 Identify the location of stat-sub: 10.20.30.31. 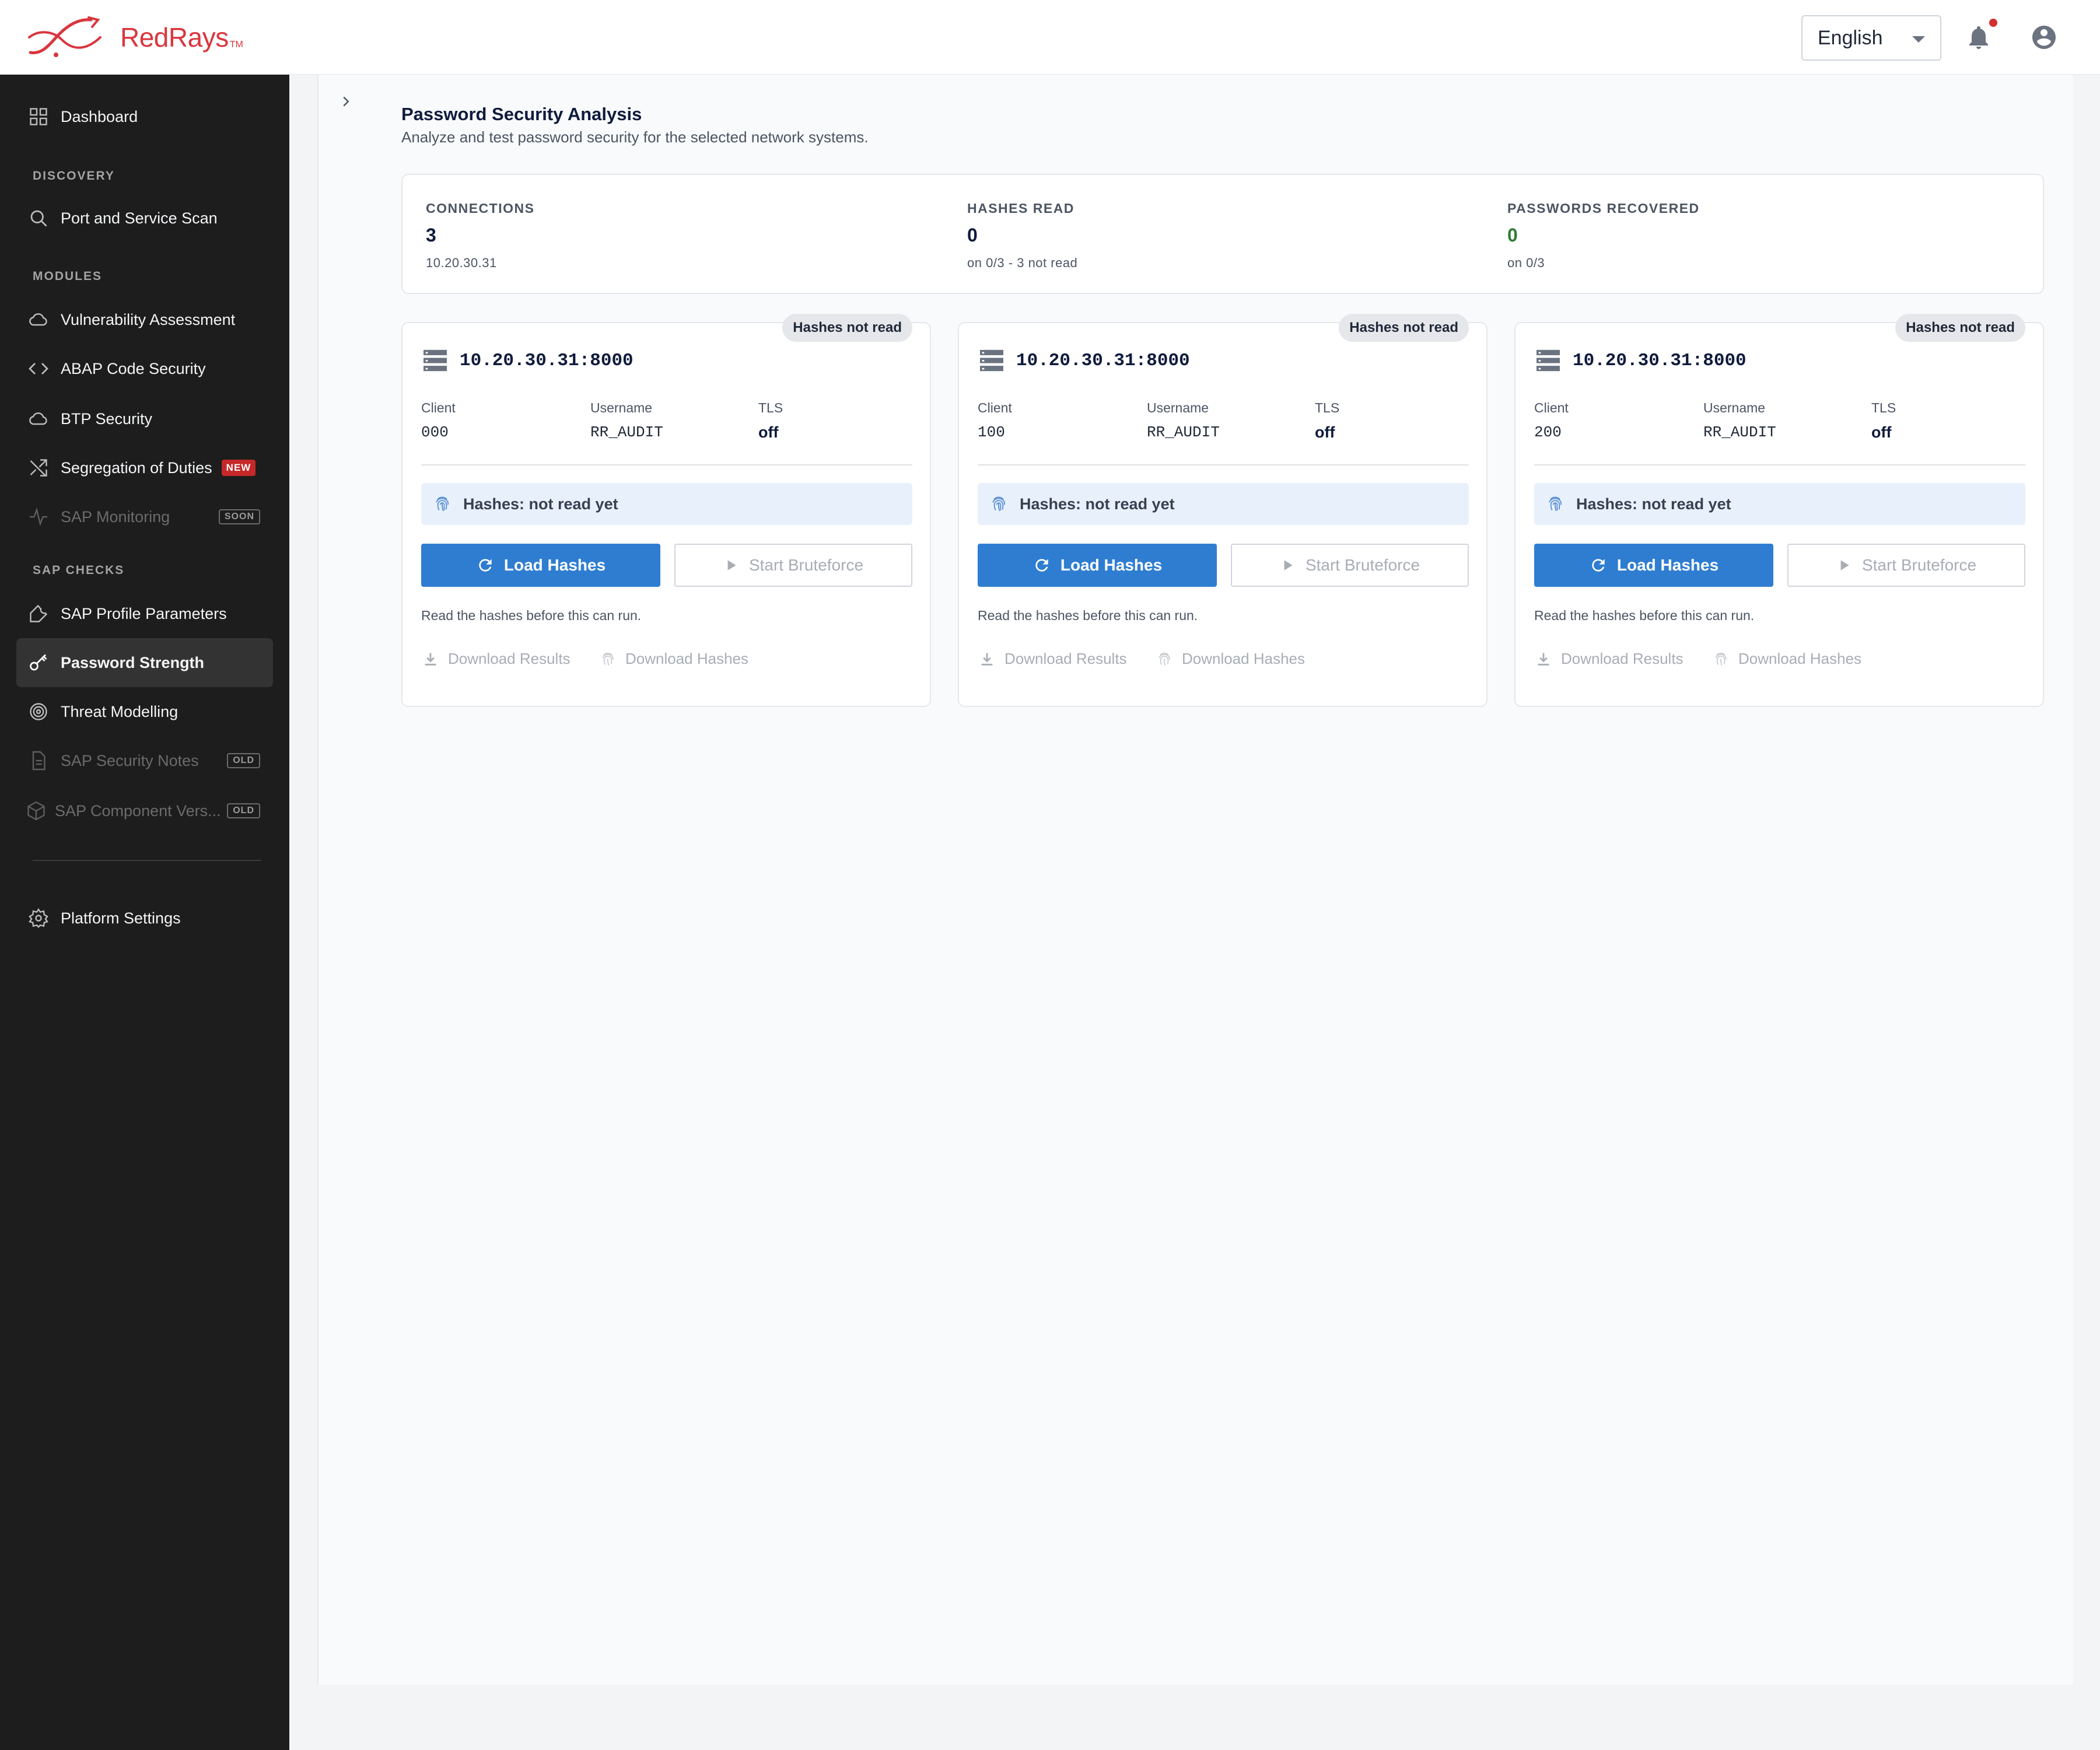
(461, 263).